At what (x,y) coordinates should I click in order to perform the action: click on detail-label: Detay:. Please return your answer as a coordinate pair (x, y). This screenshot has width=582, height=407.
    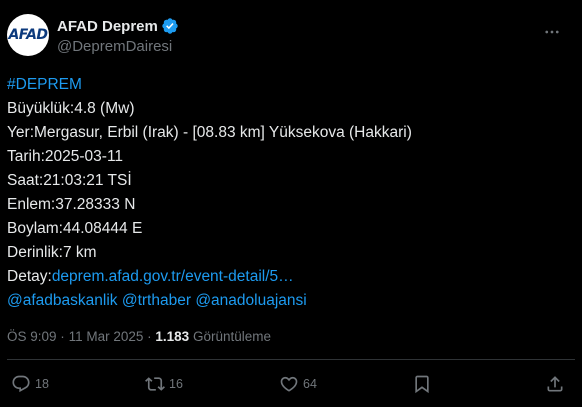
    Looking at the image, I should click on (29, 276).